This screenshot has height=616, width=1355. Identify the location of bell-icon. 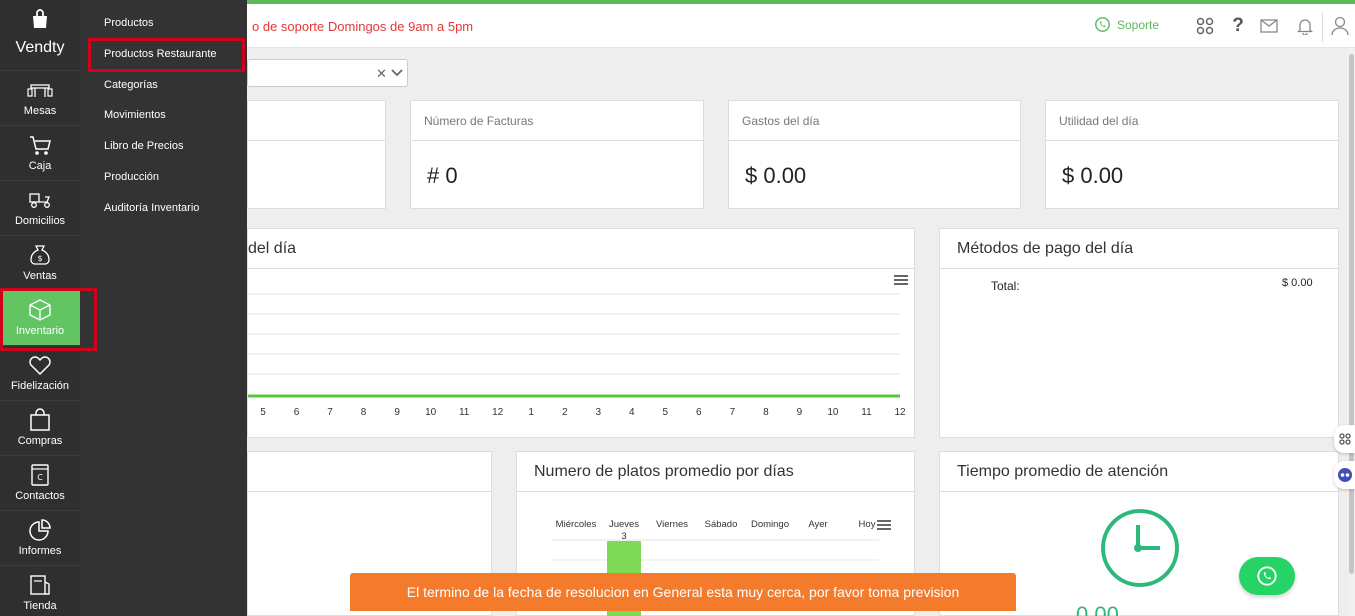
(1305, 26).